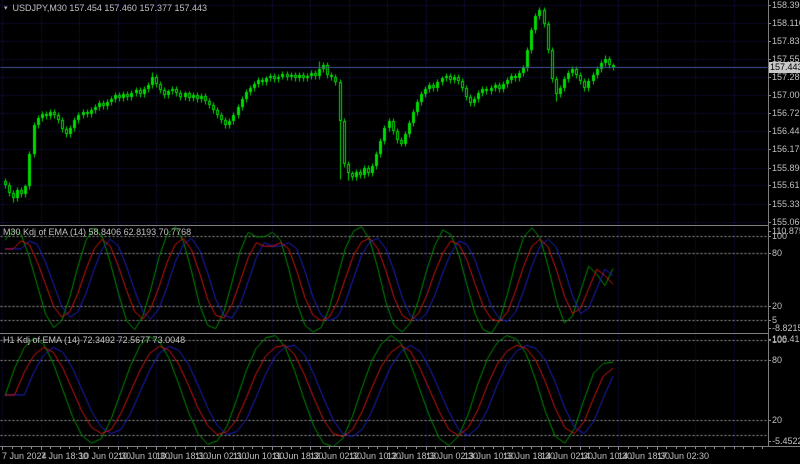  I want to click on time-axis-label: 17 Jun 02:30, so click(683, 456).